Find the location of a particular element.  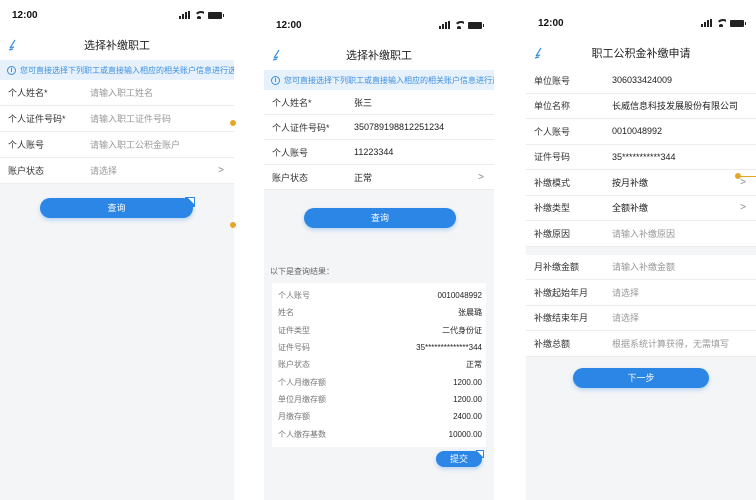

result-value: 二代身份证 is located at coordinates (462, 330).